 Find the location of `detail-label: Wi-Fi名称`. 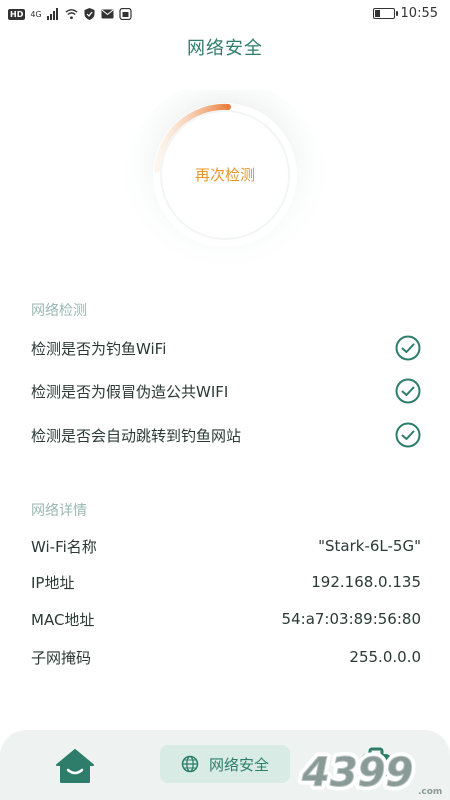

detail-label: Wi-Fi名称 is located at coordinates (64, 546).